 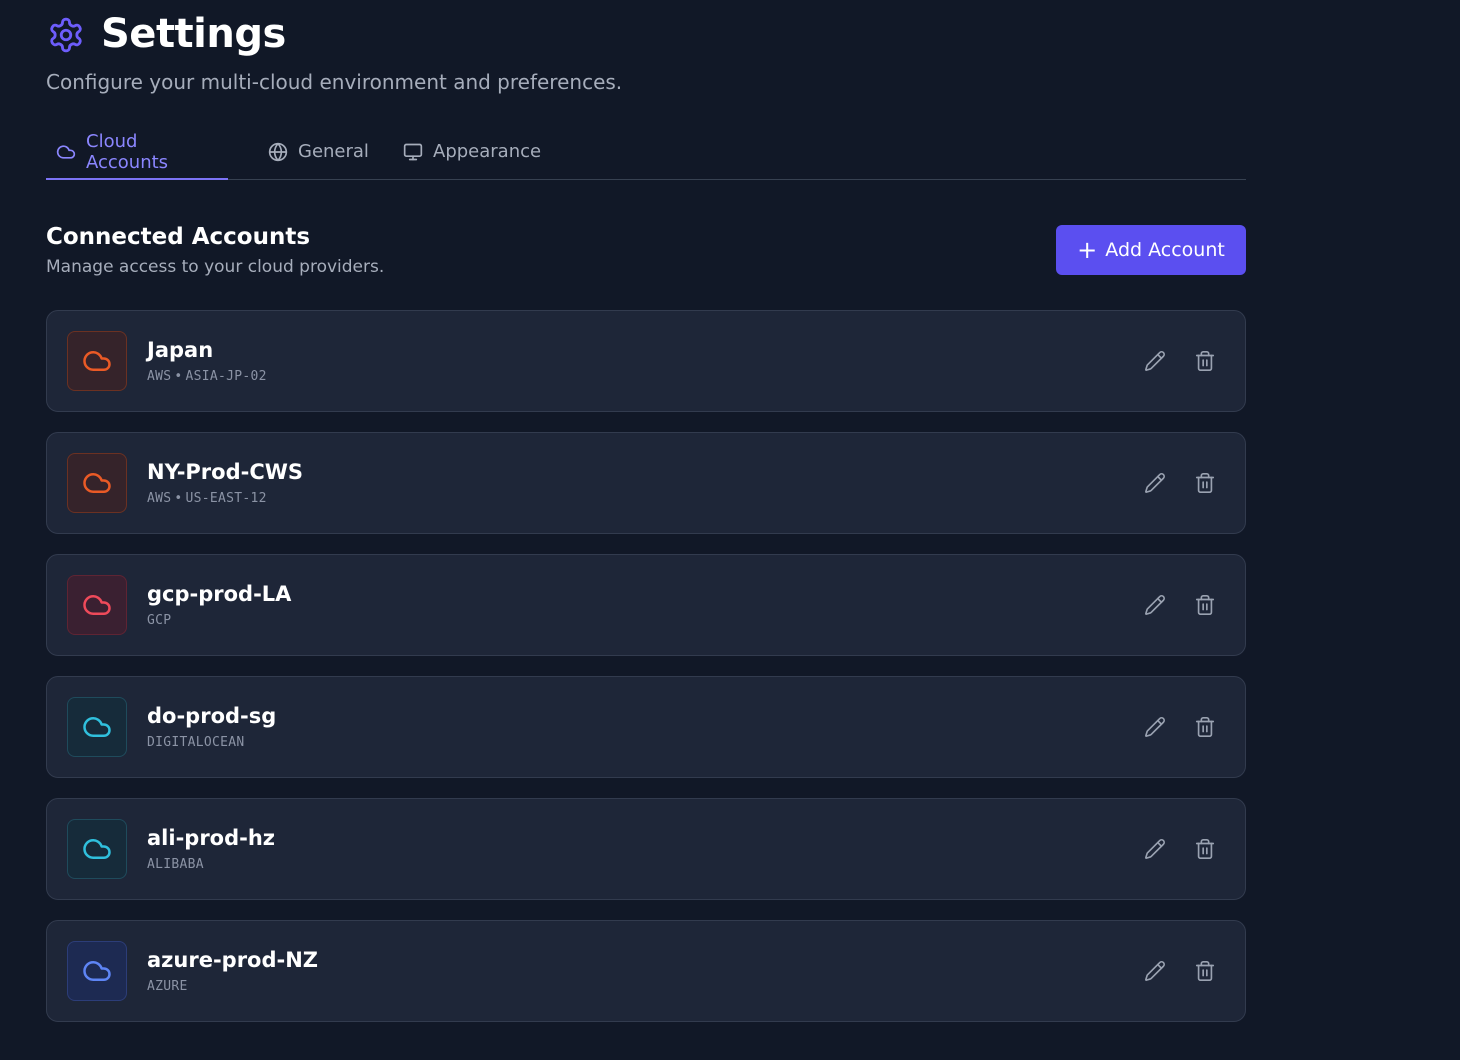 I want to click on account-name: NY-Prod-CWS, so click(x=225, y=472).